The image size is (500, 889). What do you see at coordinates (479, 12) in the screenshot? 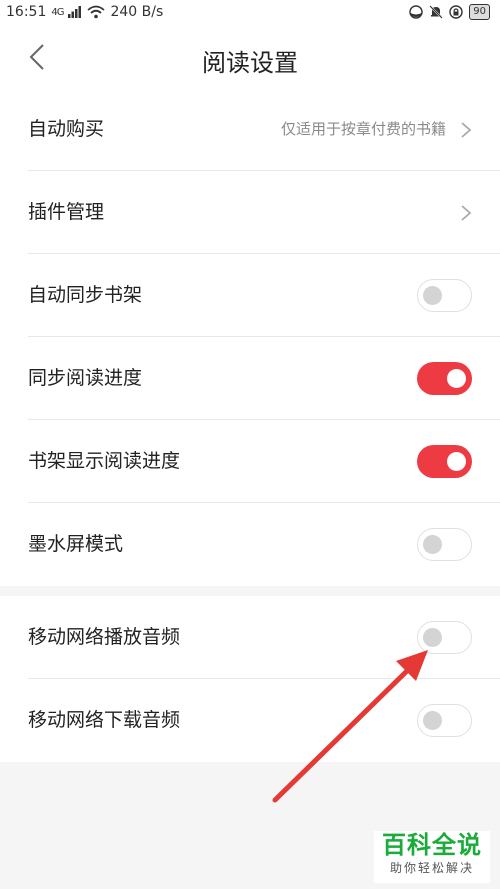
I see `battery-level: 90` at bounding box center [479, 12].